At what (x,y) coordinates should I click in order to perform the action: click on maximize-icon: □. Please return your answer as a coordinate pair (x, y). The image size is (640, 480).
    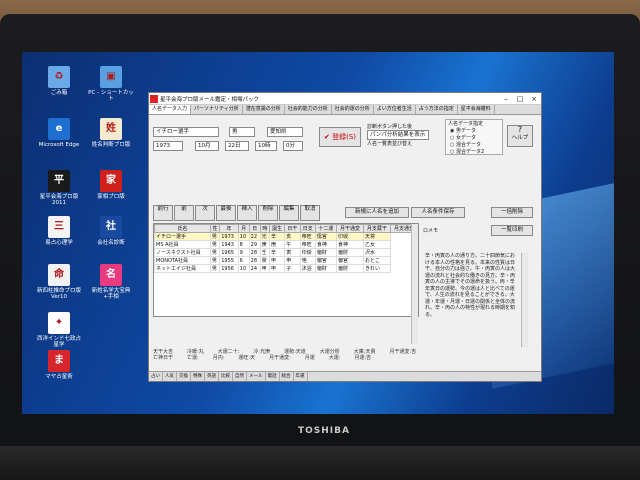
    Looking at the image, I should click on (520, 99).